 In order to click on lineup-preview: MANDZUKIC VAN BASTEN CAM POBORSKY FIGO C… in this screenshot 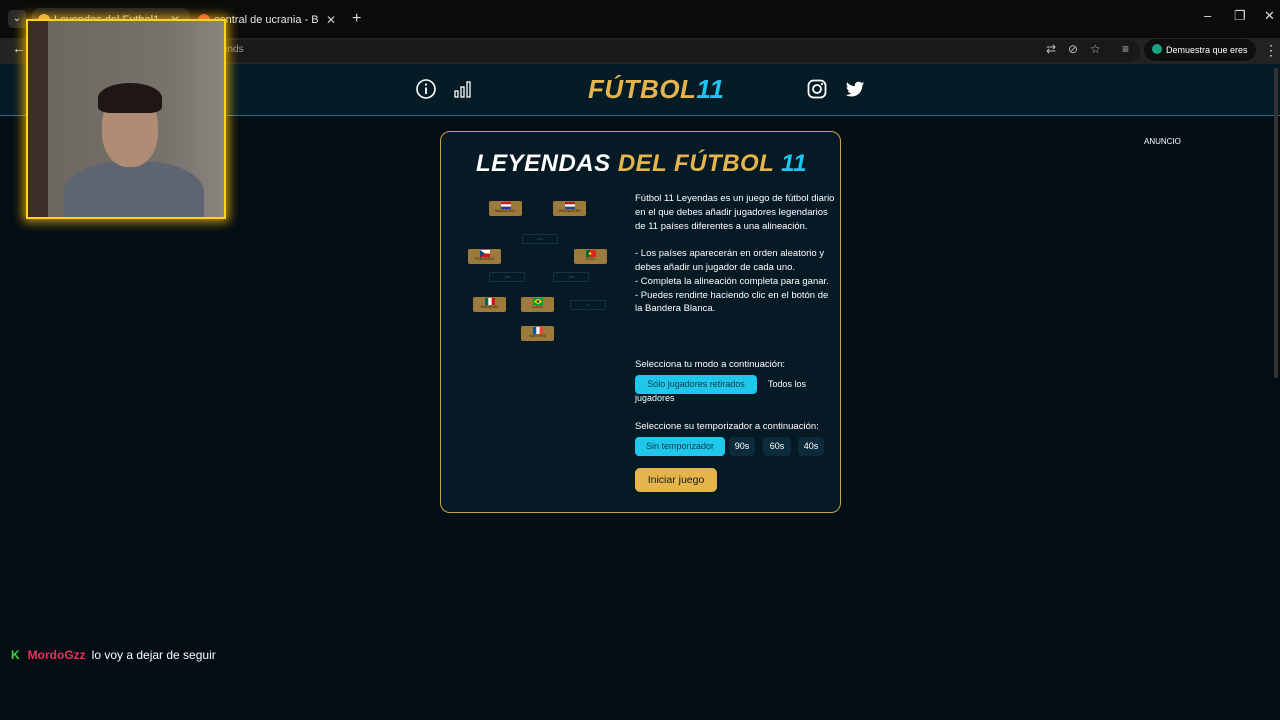, I will do `click(541, 272)`.